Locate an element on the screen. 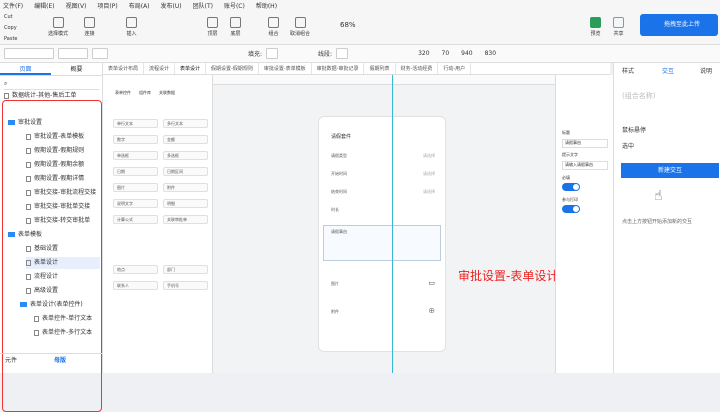 The height and width of the screenshot is (412, 720). tab-style: 样式 is located at coordinates (628, 70).